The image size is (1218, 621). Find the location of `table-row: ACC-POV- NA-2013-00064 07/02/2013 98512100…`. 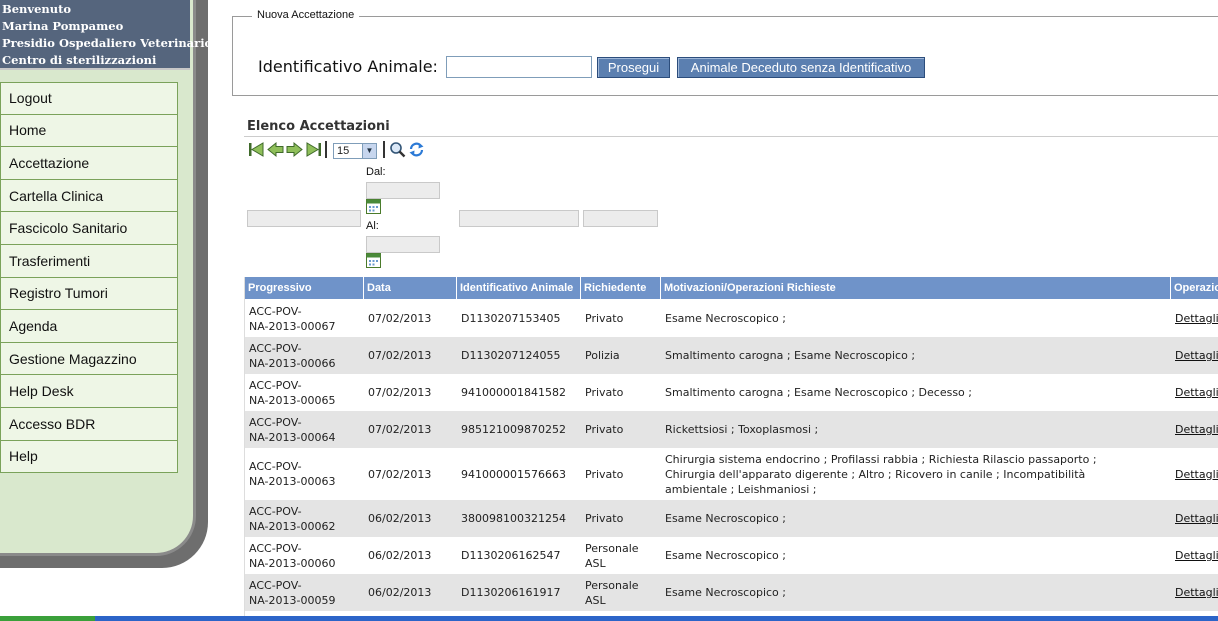

table-row: ACC-POV- NA-2013-00064 07/02/2013 98512100… is located at coordinates (731, 429).